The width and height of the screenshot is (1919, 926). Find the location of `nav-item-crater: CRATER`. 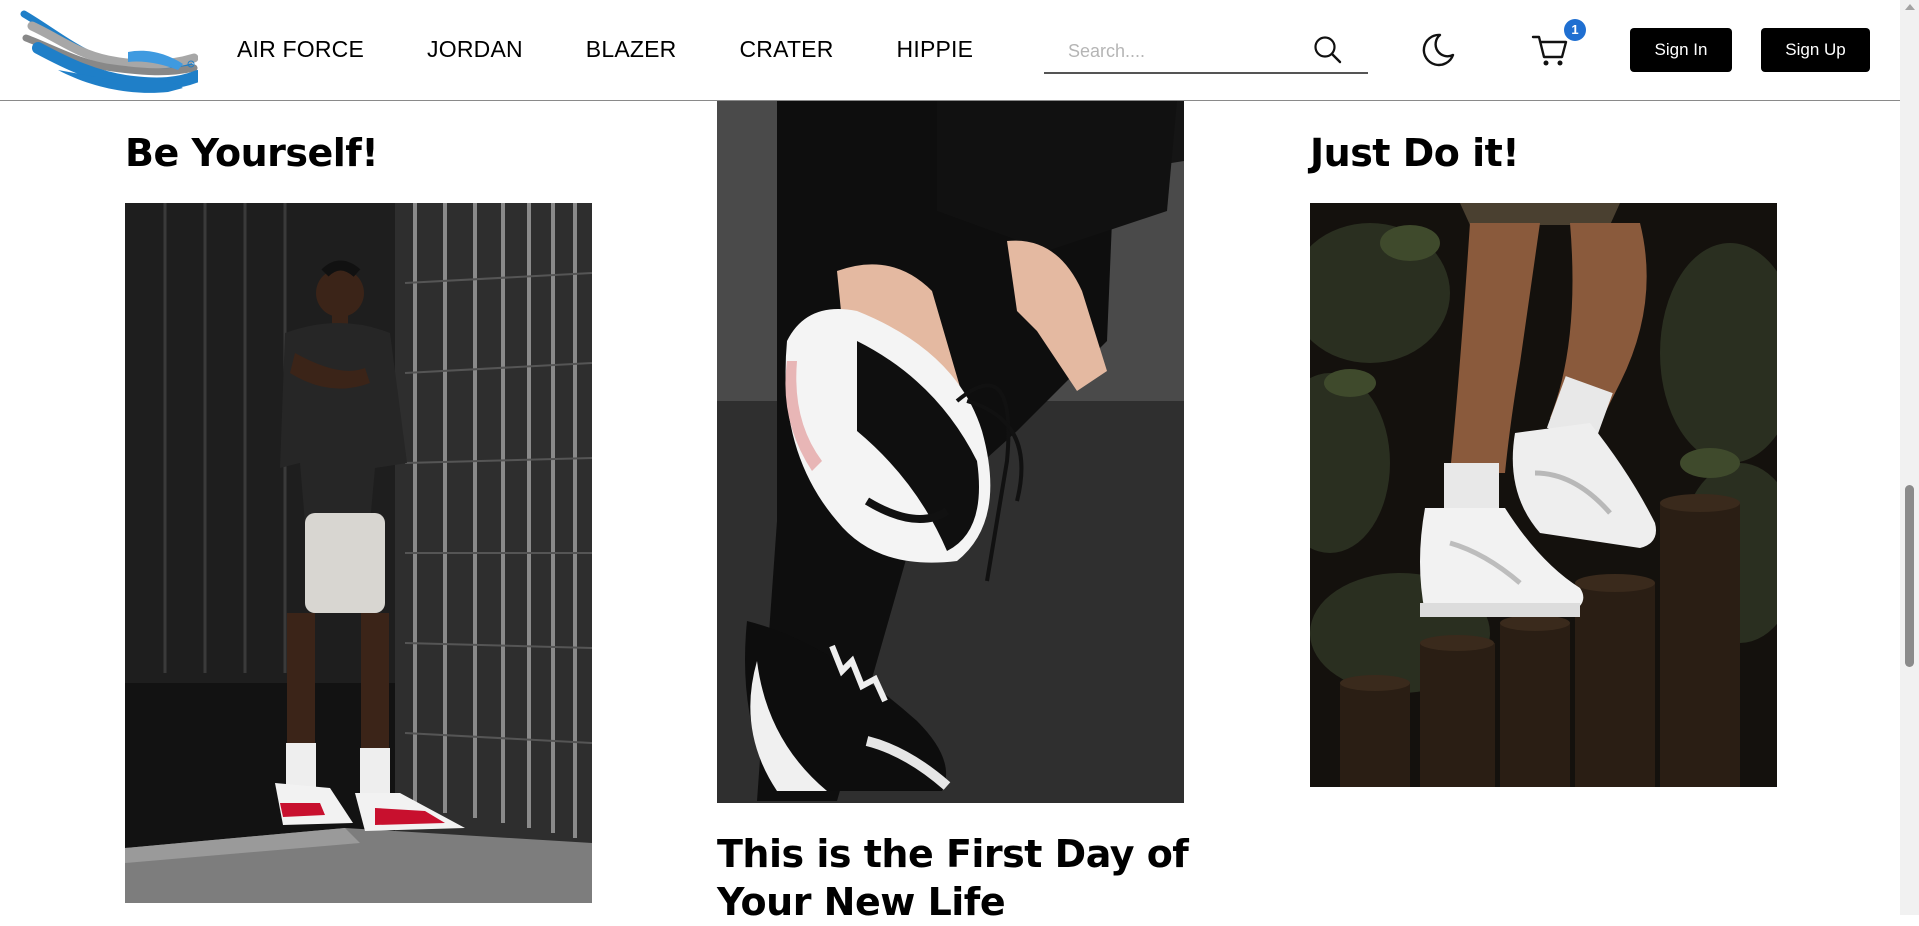

nav-item-crater: CRATER is located at coordinates (786, 49).